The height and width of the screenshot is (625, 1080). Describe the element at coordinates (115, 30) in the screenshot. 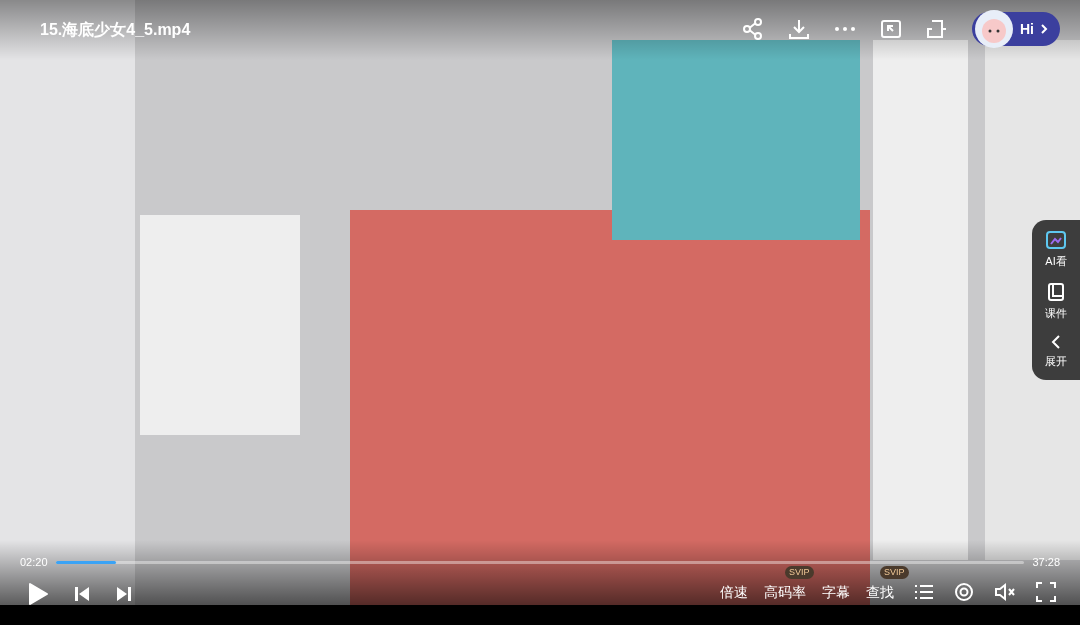

I see `video-title: 15.海底少女4_5.mp4` at that location.